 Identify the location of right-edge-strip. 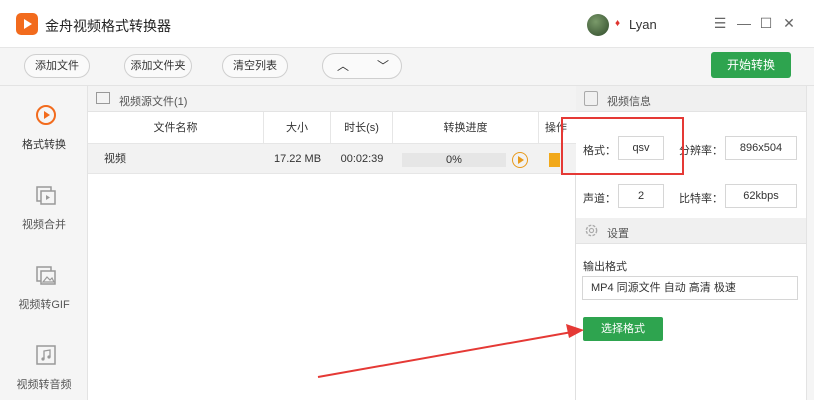
(810, 243).